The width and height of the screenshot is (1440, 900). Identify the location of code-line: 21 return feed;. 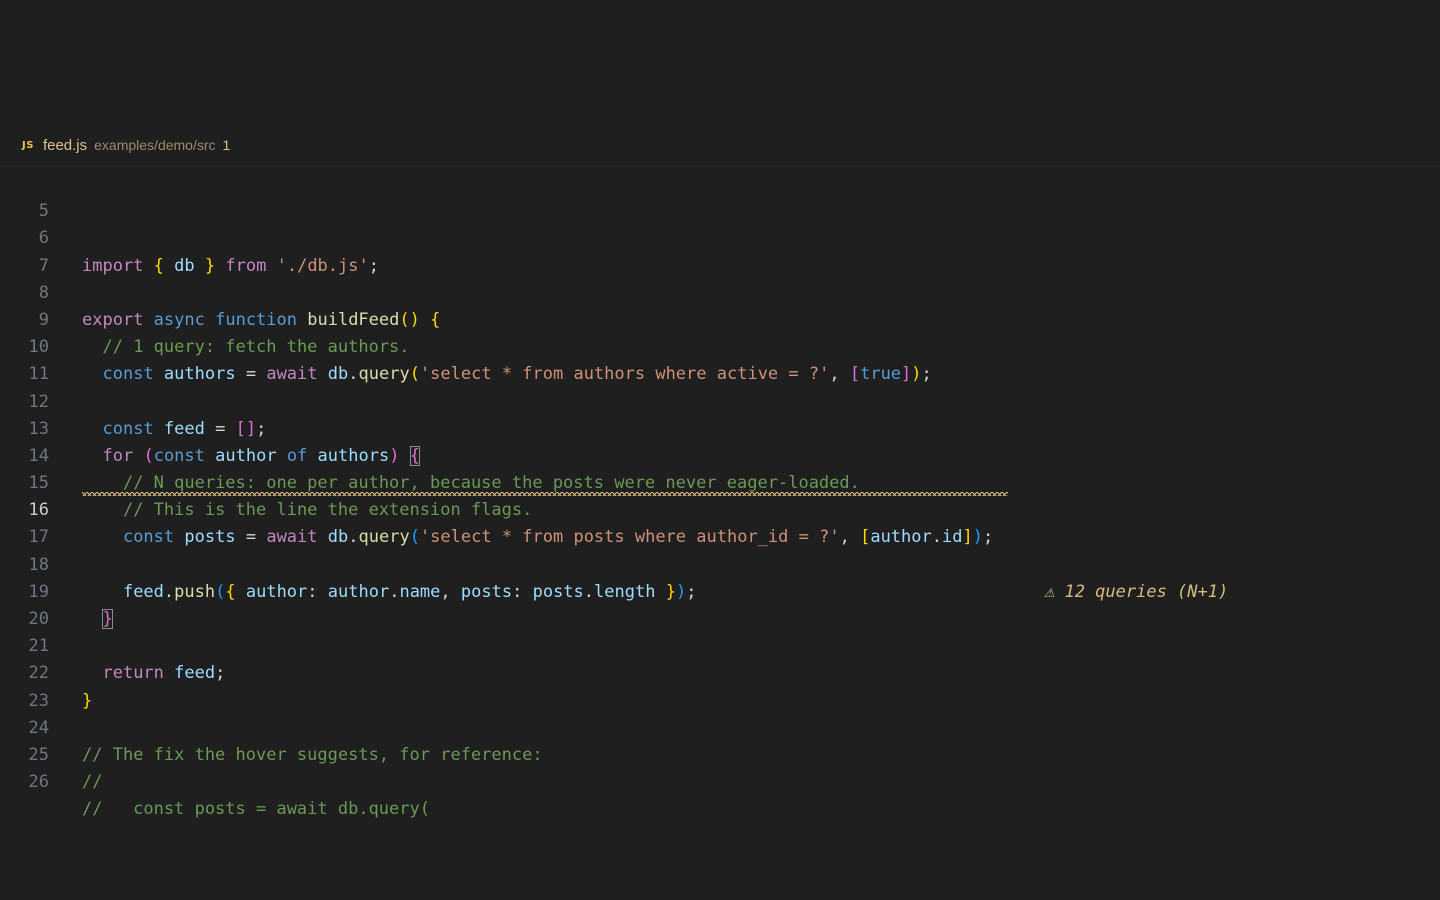
(720, 644).